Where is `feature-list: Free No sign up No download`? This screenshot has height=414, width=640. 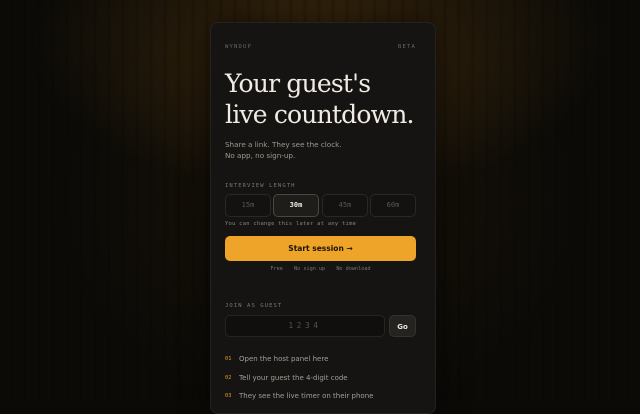 feature-list: Free No sign up No download is located at coordinates (320, 269).